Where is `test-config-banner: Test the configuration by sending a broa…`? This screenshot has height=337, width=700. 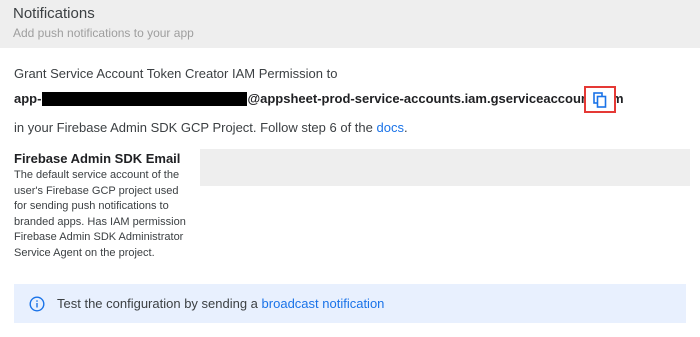 test-config-banner: Test the configuration by sending a broa… is located at coordinates (350, 303).